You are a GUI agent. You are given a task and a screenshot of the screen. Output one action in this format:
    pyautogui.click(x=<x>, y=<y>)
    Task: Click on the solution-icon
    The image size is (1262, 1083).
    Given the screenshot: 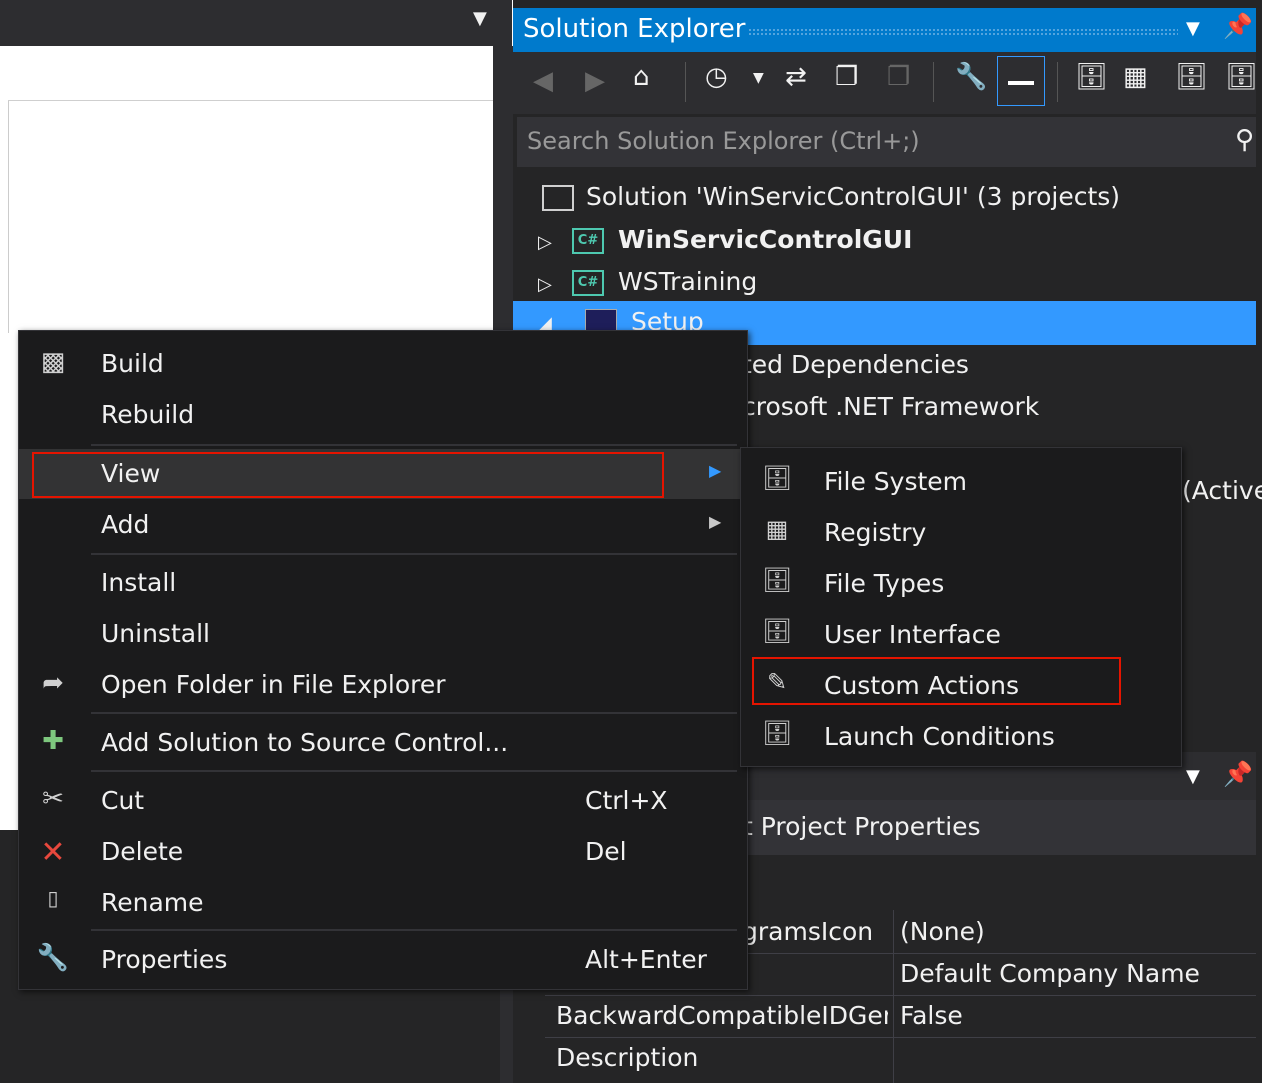 What is the action you would take?
    pyautogui.click(x=558, y=198)
    